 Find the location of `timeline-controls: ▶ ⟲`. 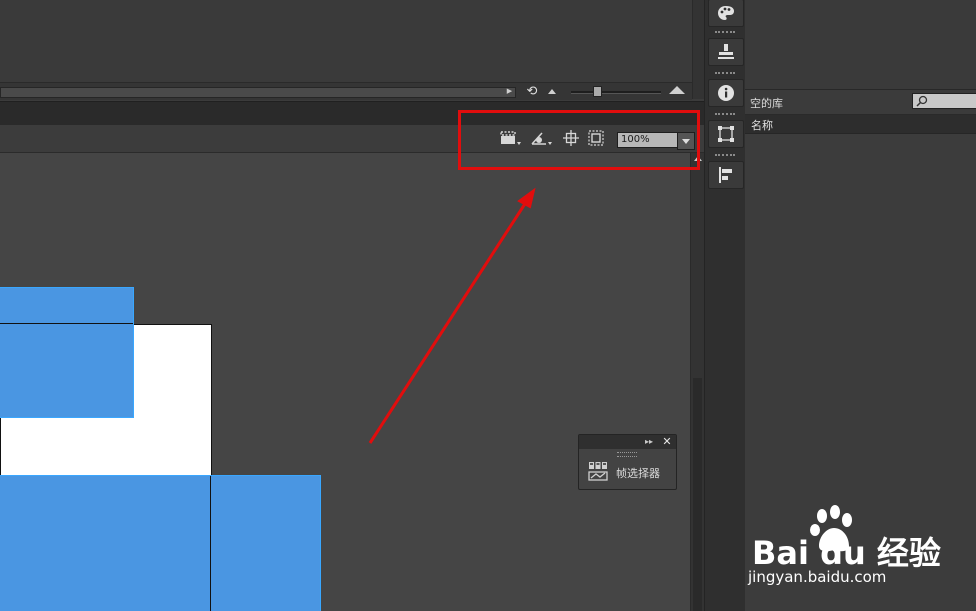

timeline-controls: ▶ ⟲ is located at coordinates (346, 91).